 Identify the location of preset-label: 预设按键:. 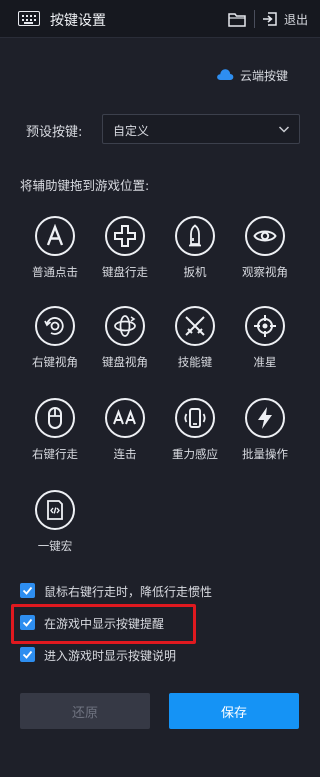
(54, 132).